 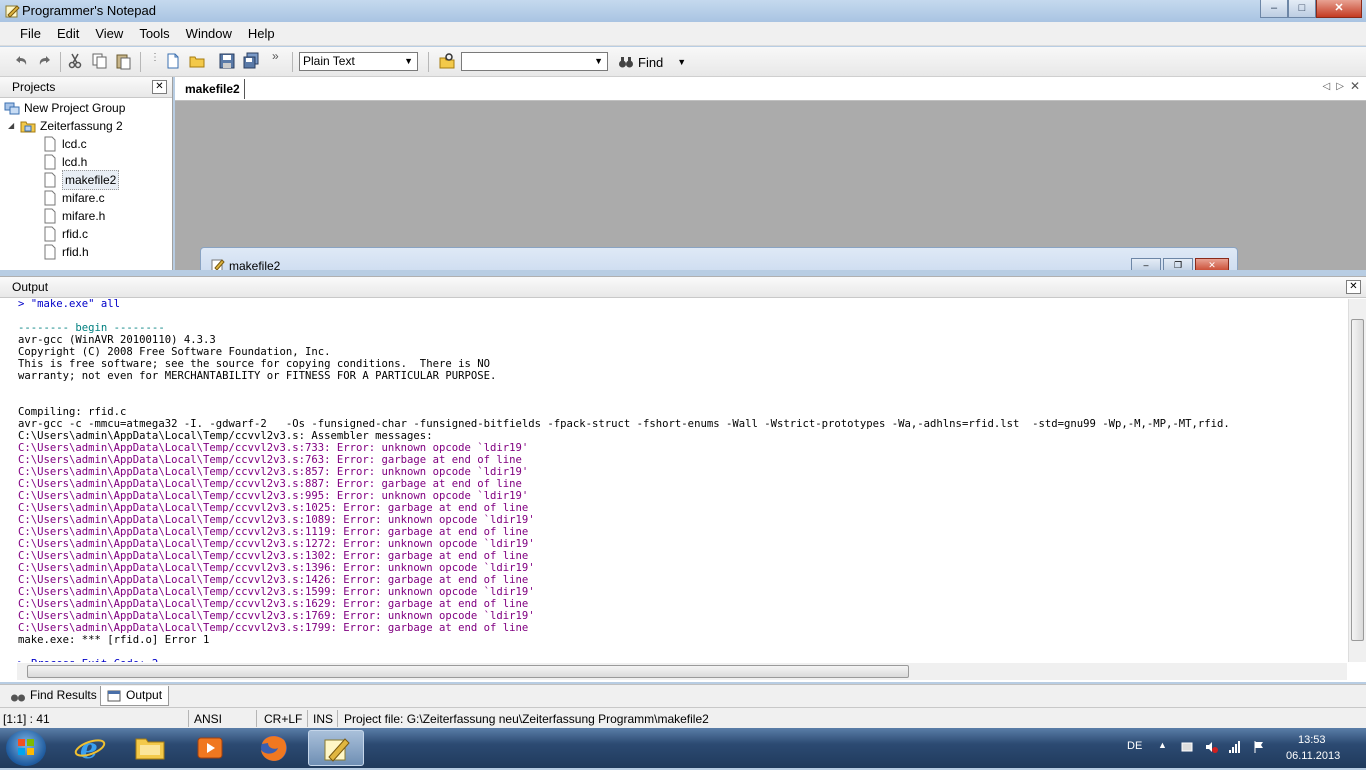 I want to click on tree-label: lcd.c, so click(x=74, y=144).